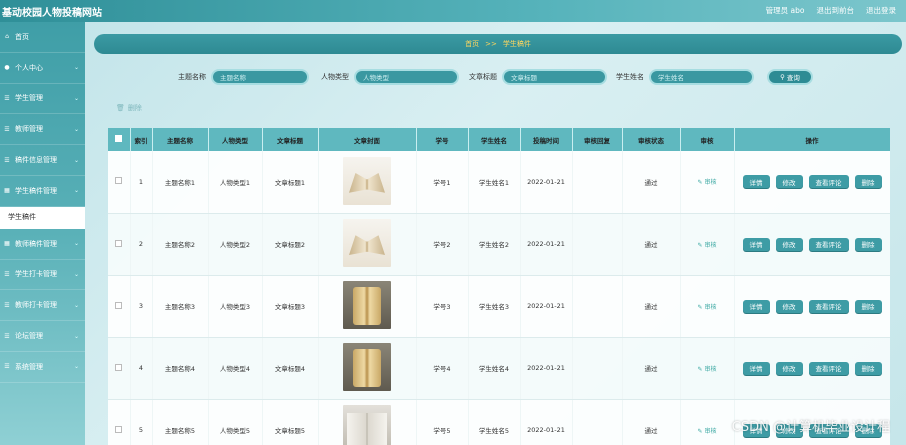 Image resolution: width=906 pixels, height=445 pixels. I want to click on batch-delete-button: 🗑 删除, so click(129, 108).